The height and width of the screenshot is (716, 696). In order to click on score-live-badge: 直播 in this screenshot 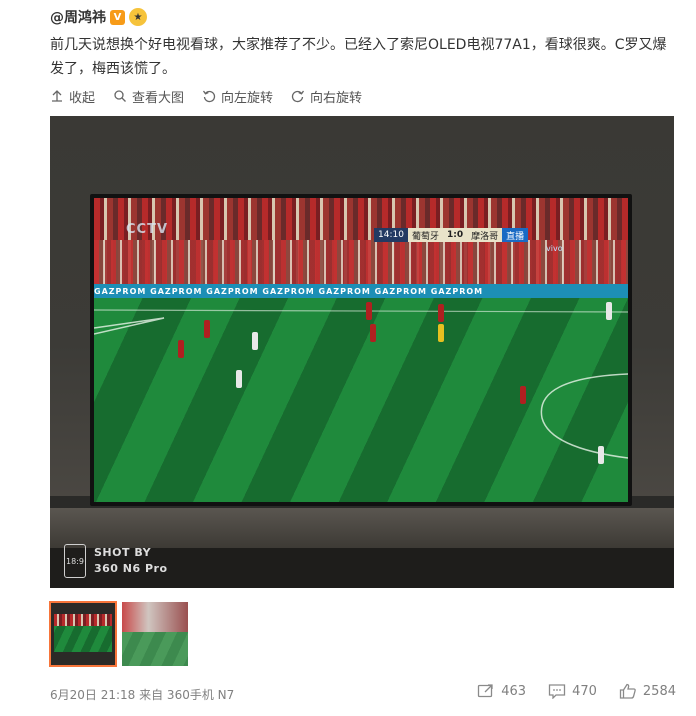, I will do `click(515, 235)`.